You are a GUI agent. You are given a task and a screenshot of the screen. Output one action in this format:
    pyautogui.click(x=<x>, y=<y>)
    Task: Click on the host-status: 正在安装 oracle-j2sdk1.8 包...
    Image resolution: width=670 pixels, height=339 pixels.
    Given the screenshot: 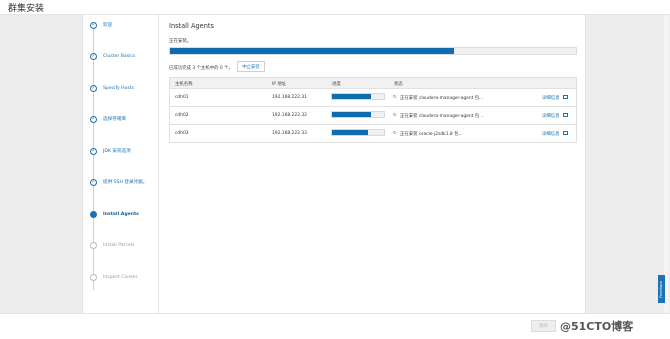 What is the action you would take?
    pyautogui.click(x=431, y=134)
    